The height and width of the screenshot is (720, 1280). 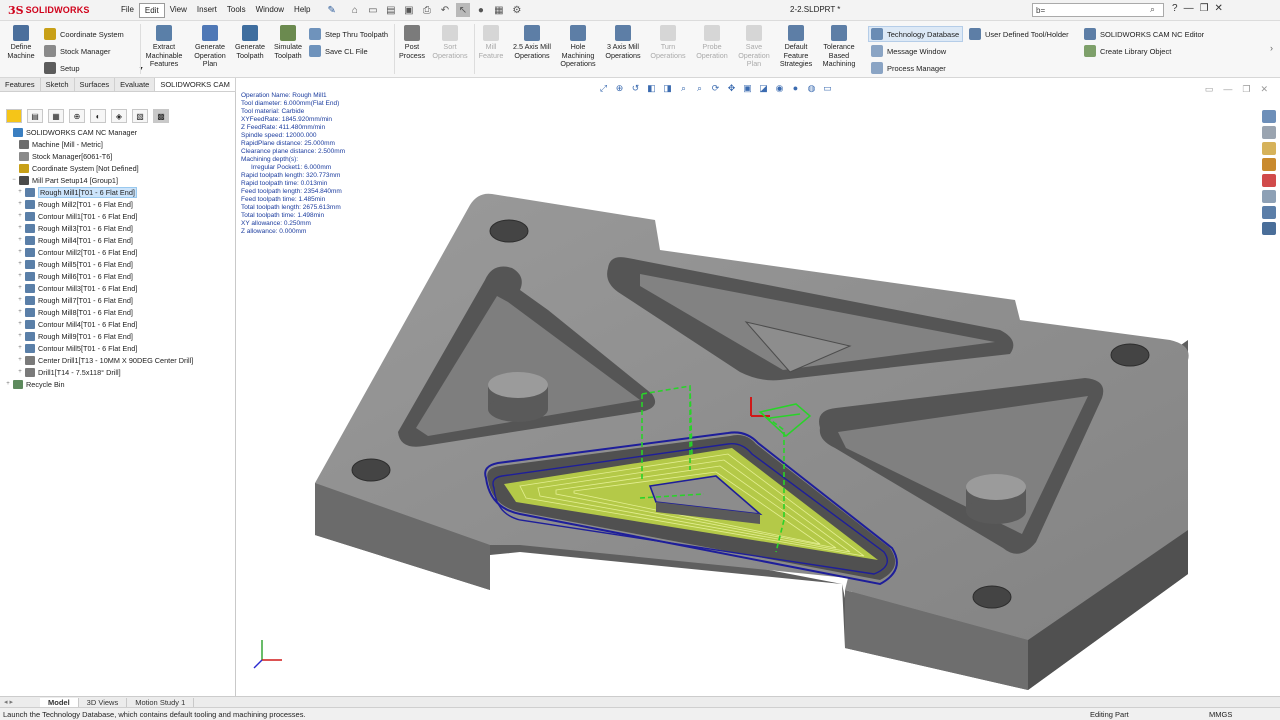 What do you see at coordinates (481, 10) in the screenshot?
I see `traffic-light-icon: ●` at bounding box center [481, 10].